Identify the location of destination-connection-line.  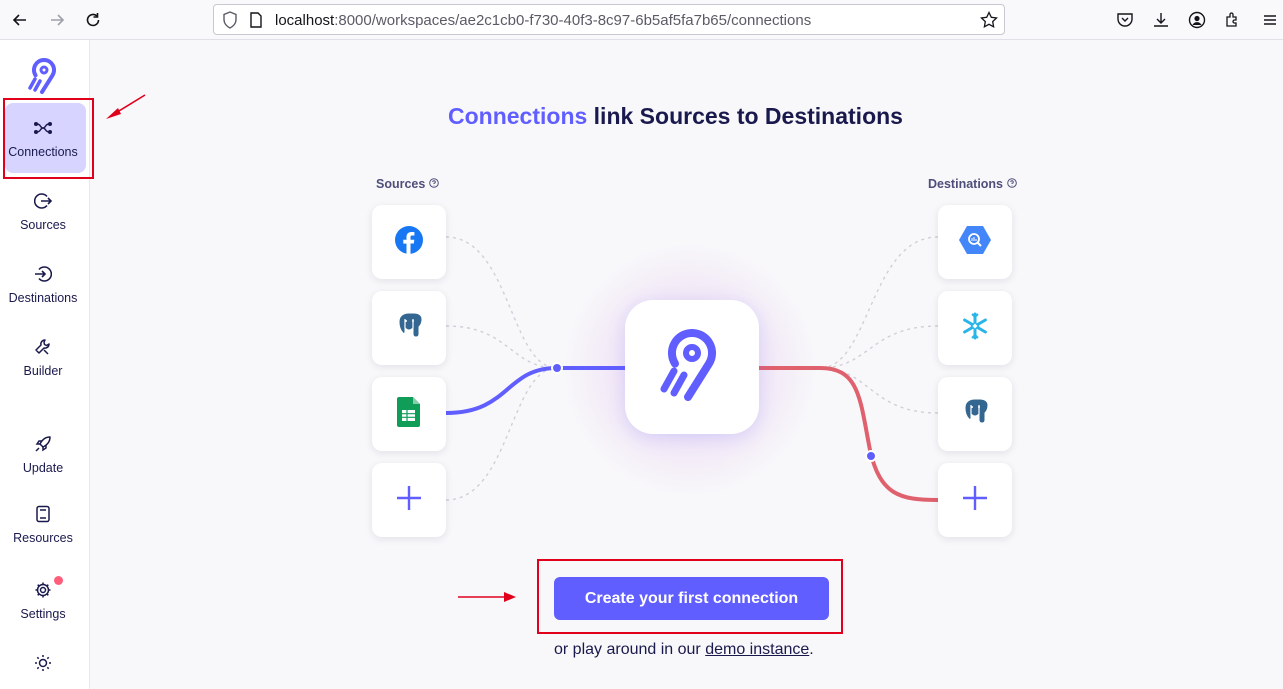
(849, 434).